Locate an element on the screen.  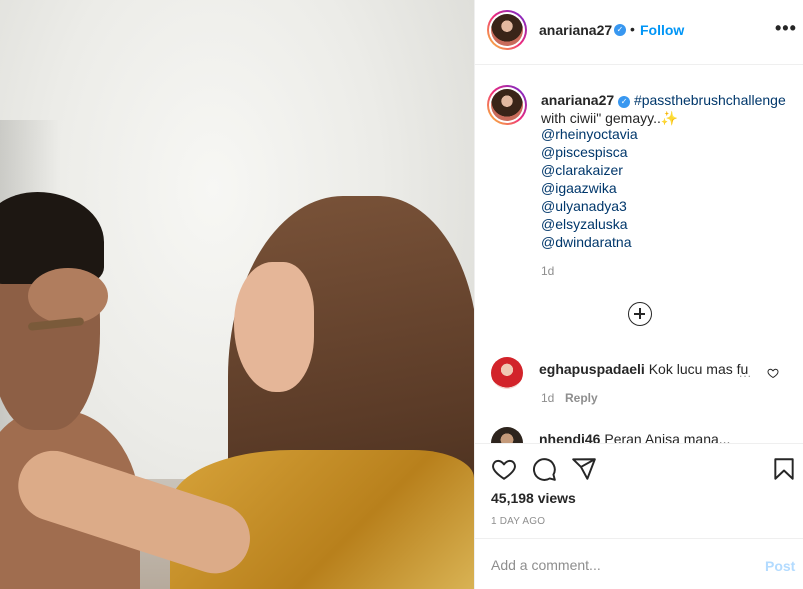
mention-link: @rheinyoctavia is located at coordinates (661, 134).